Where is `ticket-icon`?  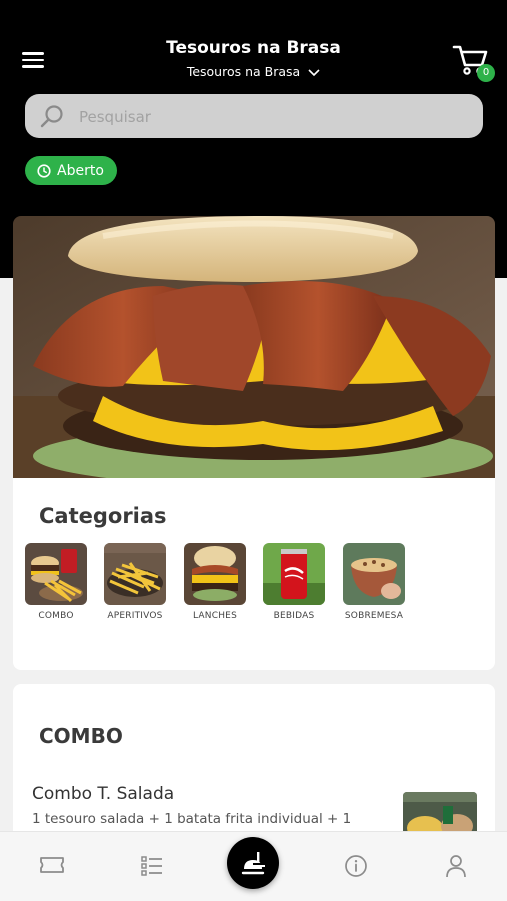 ticket-icon is located at coordinates (52, 865).